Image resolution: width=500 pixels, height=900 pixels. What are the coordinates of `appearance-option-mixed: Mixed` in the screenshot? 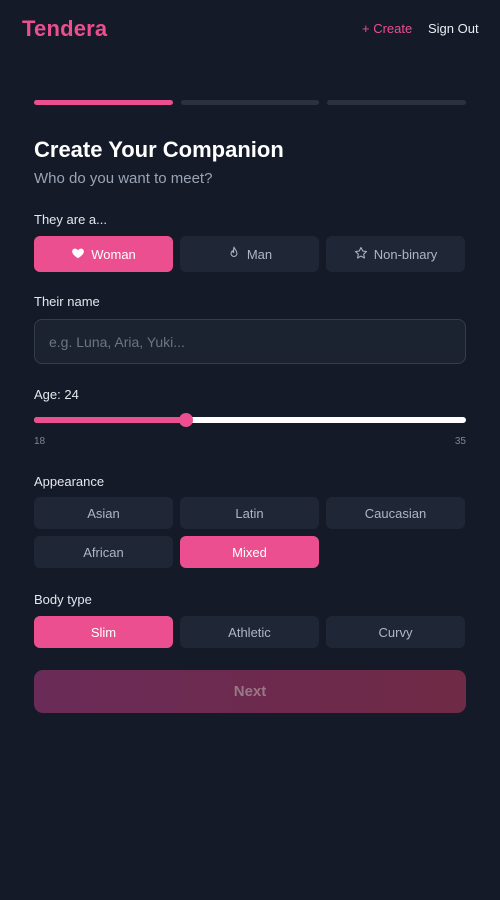 It's located at (249, 552).